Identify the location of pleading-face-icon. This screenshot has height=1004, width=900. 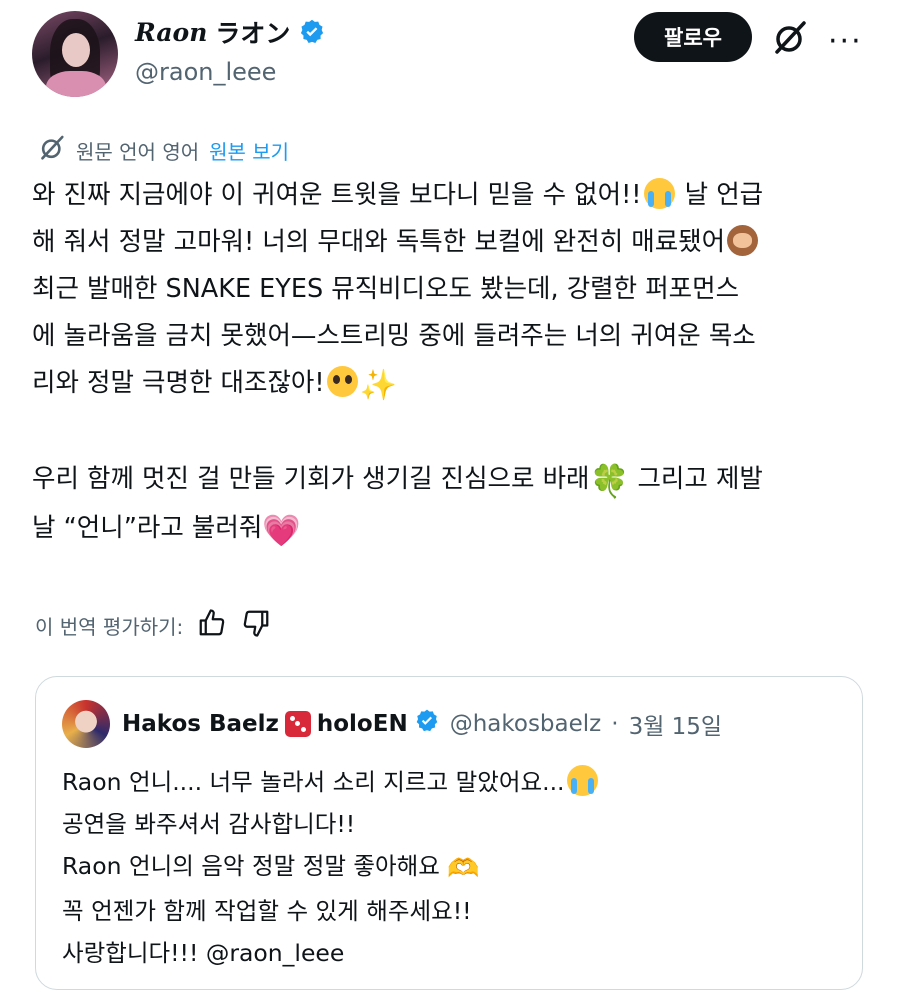
(342, 381).